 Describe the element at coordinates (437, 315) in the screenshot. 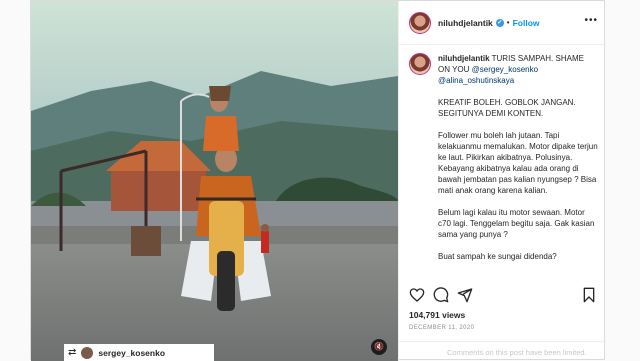

I see `views-count: 104,791 views` at that location.